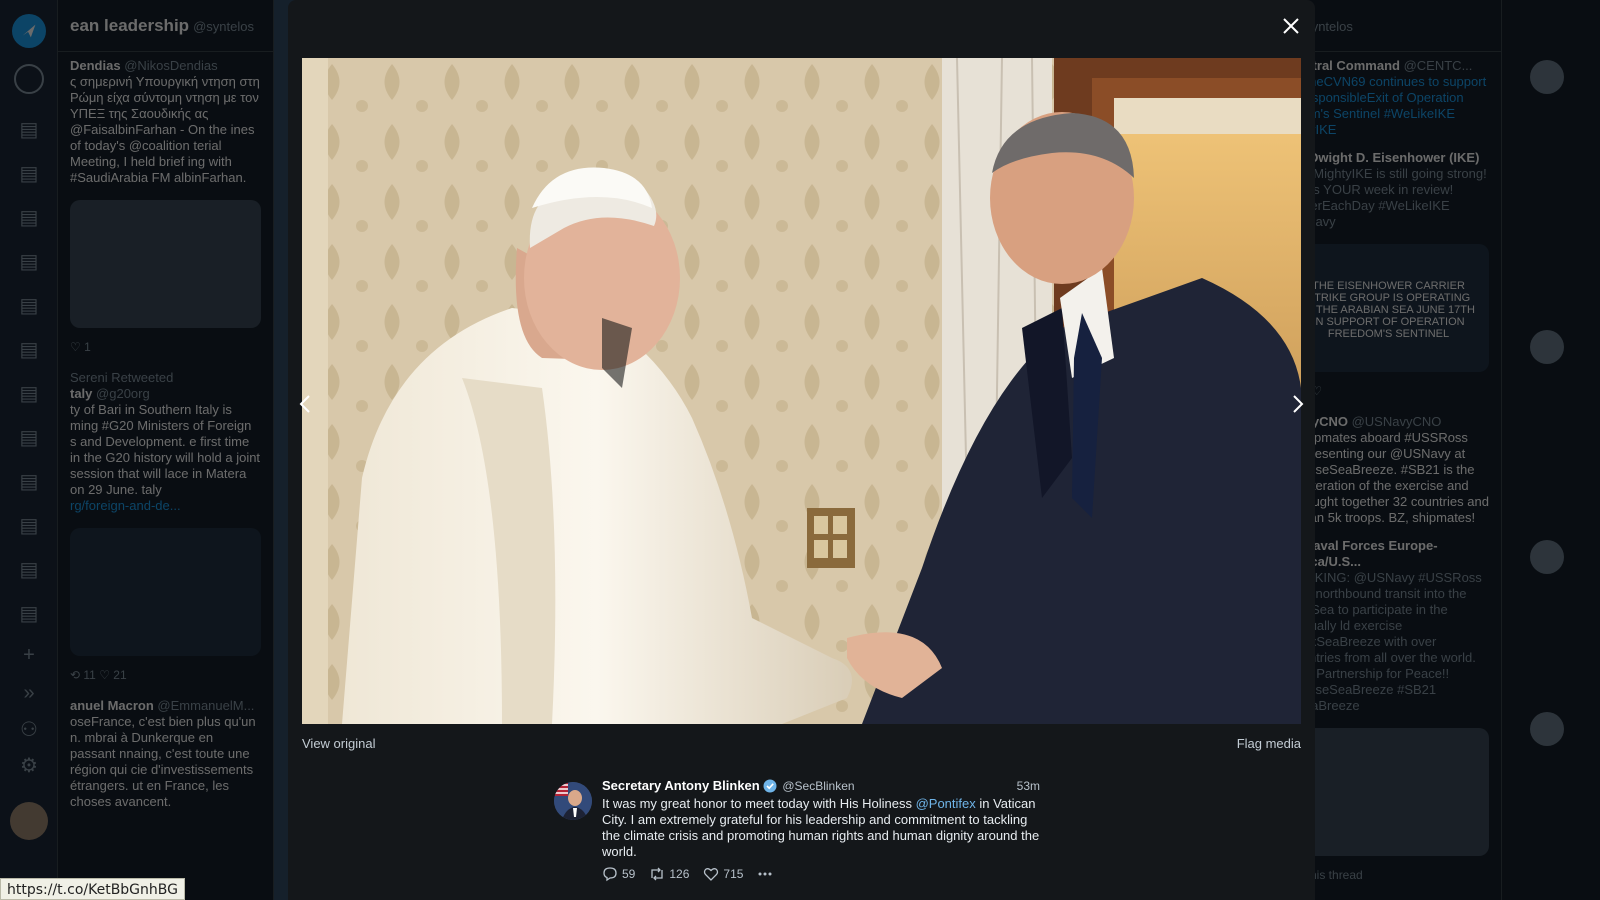 This screenshot has height=900, width=1600. Describe the element at coordinates (1028, 786) in the screenshot. I see `tweet-timestamp: 53m` at that location.